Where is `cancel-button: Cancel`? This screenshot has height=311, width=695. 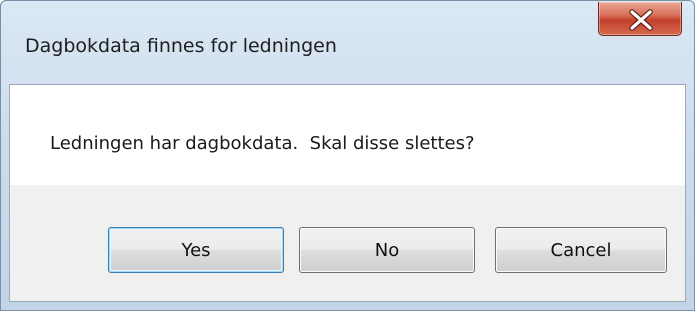
cancel-button: Cancel is located at coordinates (581, 250).